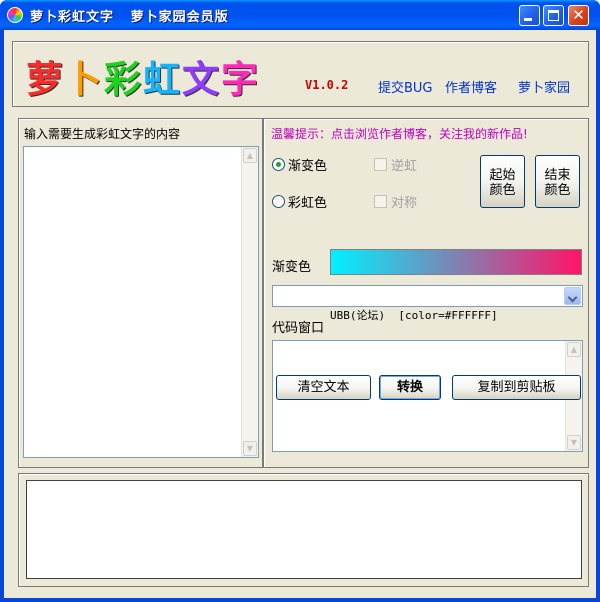 This screenshot has width=600, height=602. What do you see at coordinates (102, 134) in the screenshot?
I see `input-label: 输入需要生成彩虹文字的内容` at bounding box center [102, 134].